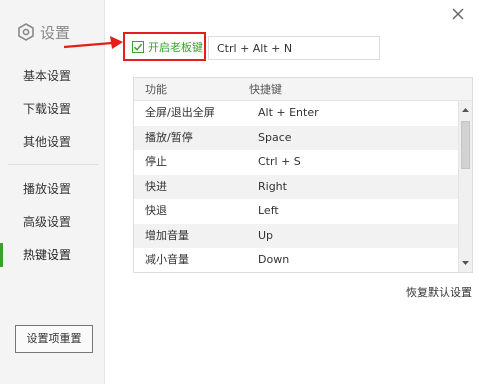  I want to click on scroll-down-icon, so click(465, 263).